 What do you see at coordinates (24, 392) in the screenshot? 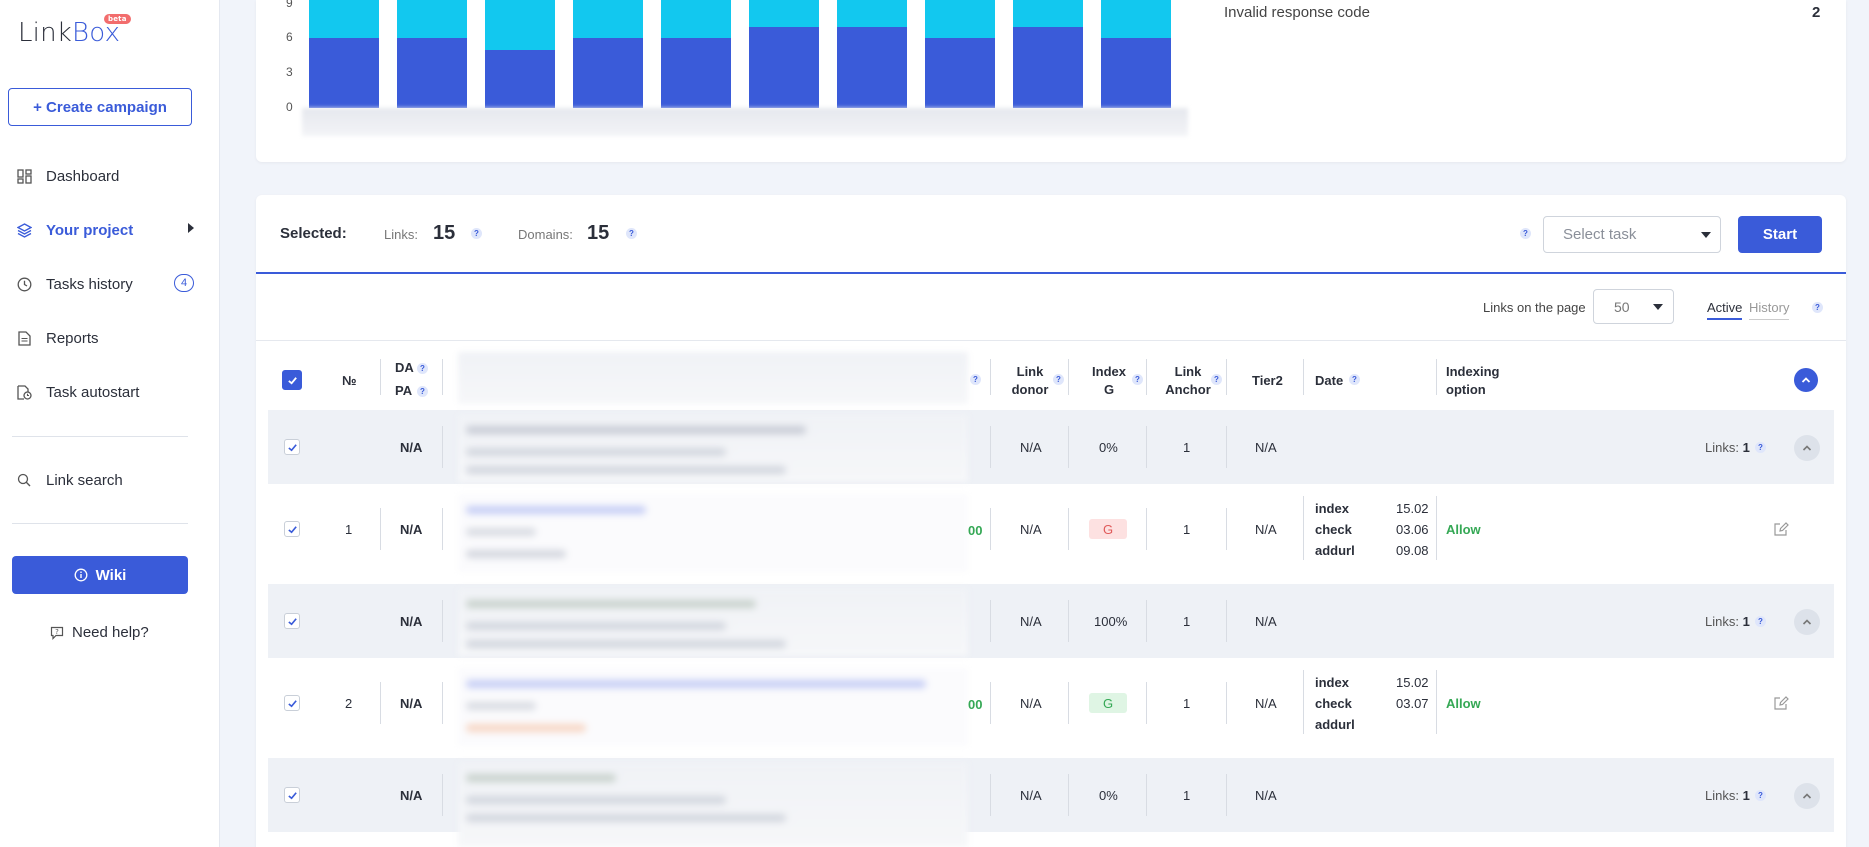
I see `autostart-icon` at bounding box center [24, 392].